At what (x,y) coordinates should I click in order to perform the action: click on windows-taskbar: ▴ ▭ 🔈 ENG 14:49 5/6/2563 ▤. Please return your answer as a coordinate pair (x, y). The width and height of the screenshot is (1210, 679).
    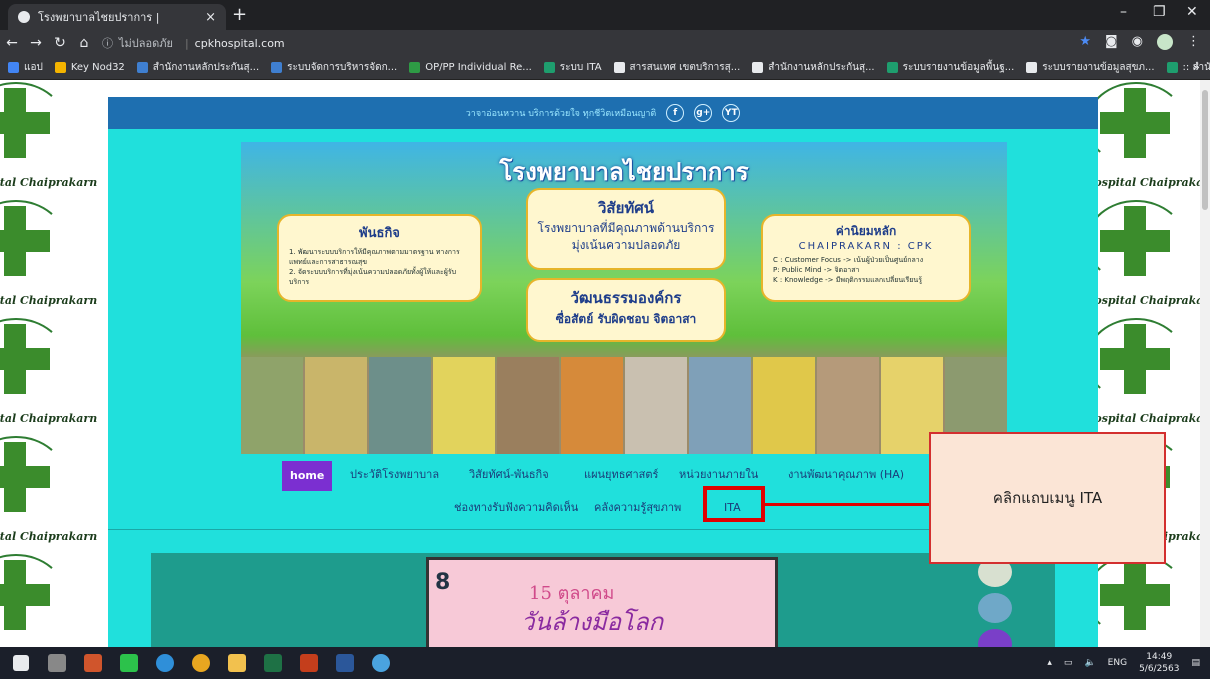
    Looking at the image, I should click on (605, 663).